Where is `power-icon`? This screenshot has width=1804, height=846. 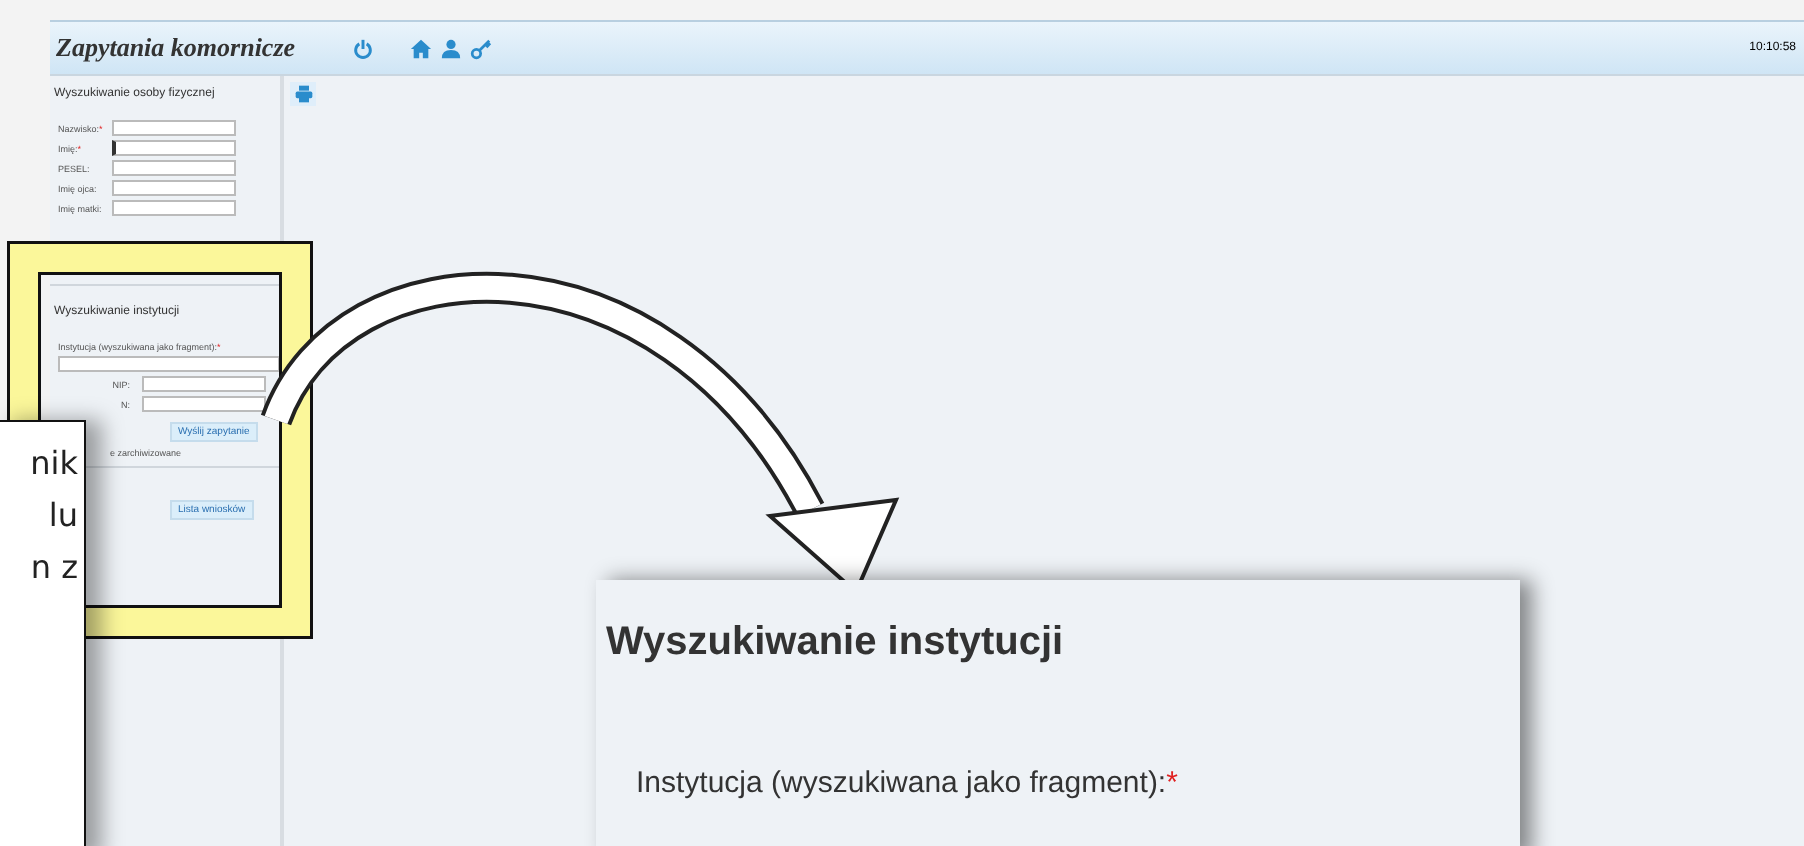 power-icon is located at coordinates (363, 48).